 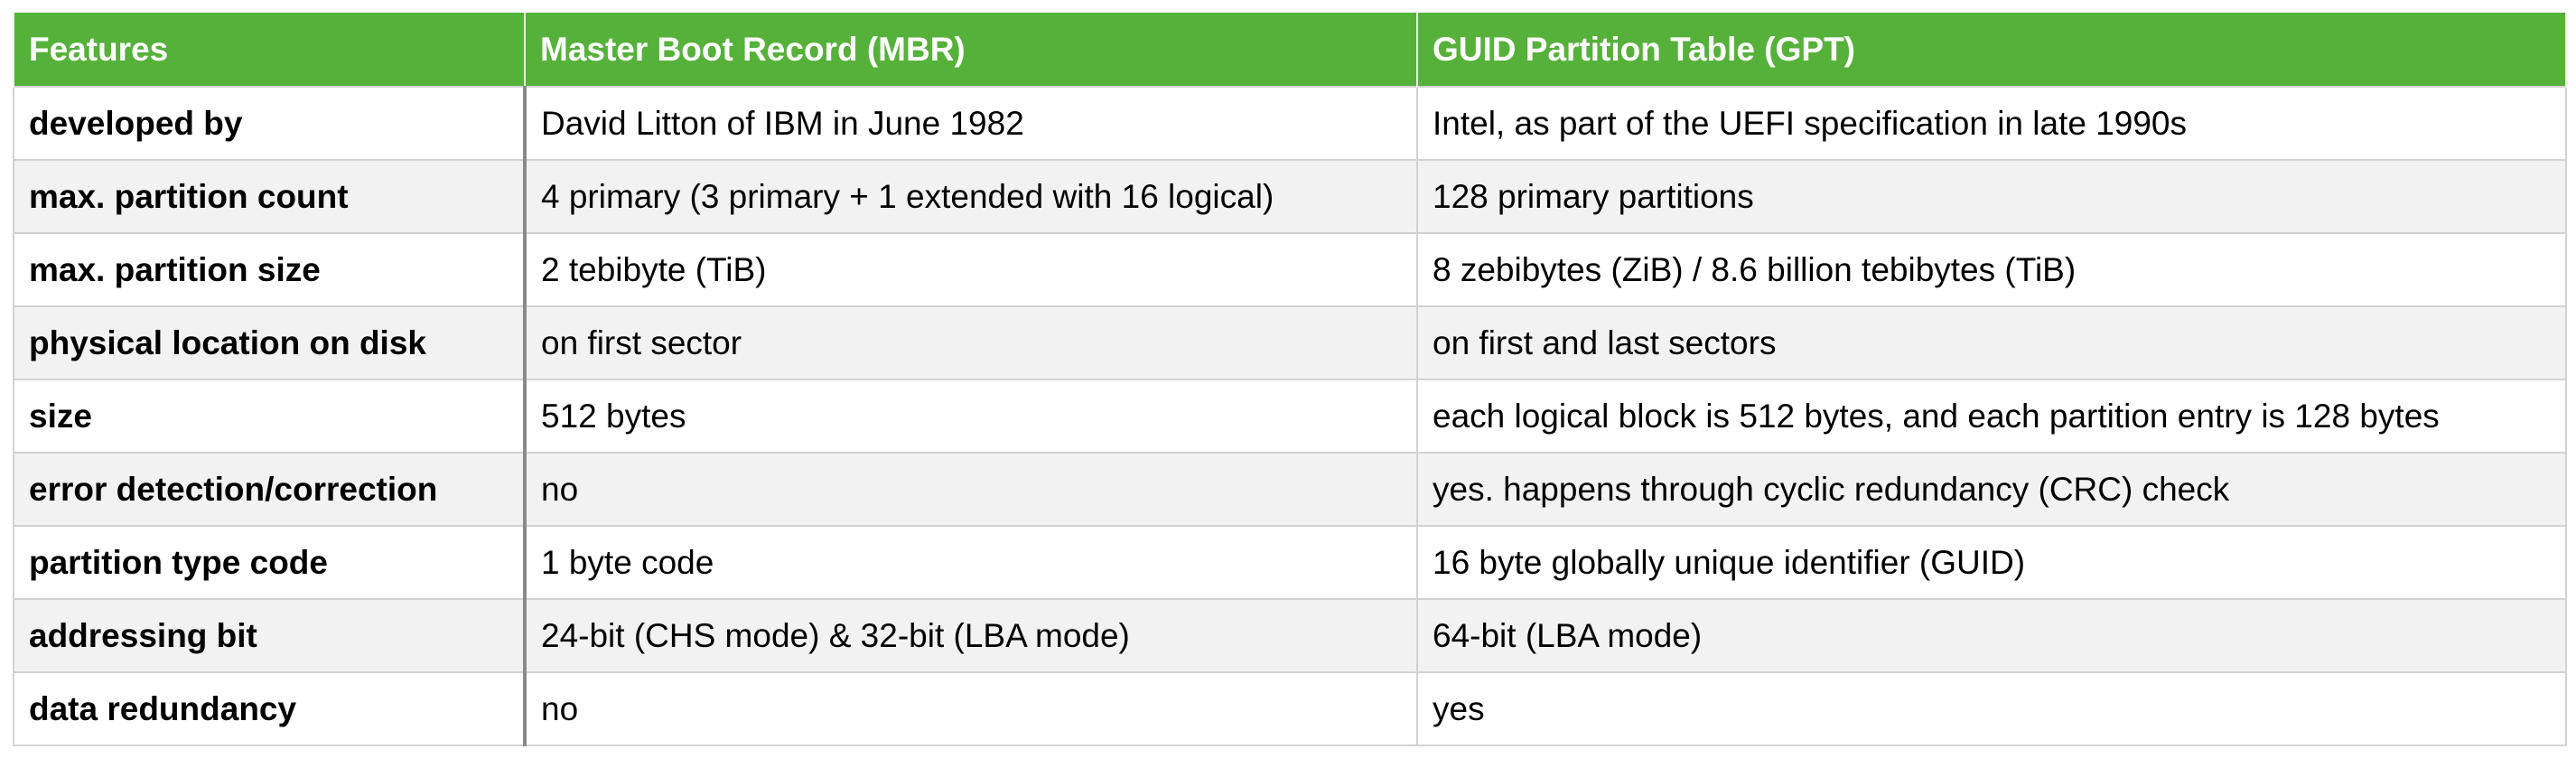 What do you see at coordinates (270, 269) in the screenshot?
I see `feature-cell: max. partition size` at bounding box center [270, 269].